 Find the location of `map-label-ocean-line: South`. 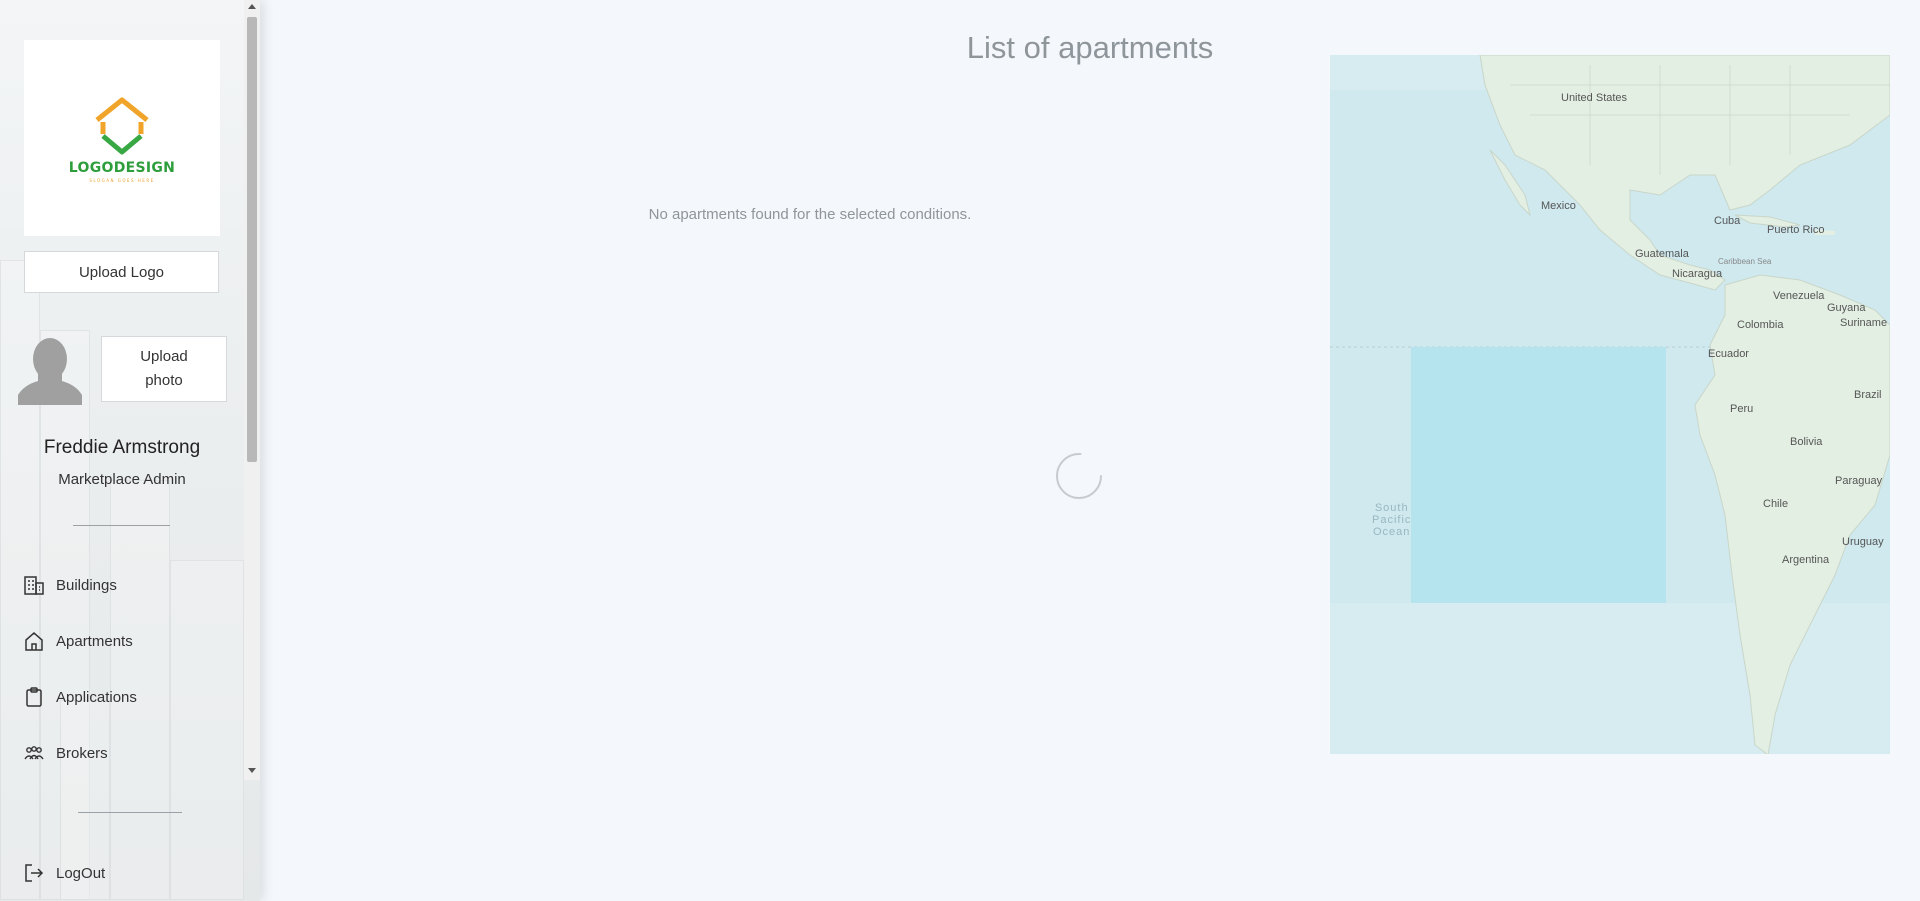

map-label-ocean-line: South is located at coordinates (1391, 508).